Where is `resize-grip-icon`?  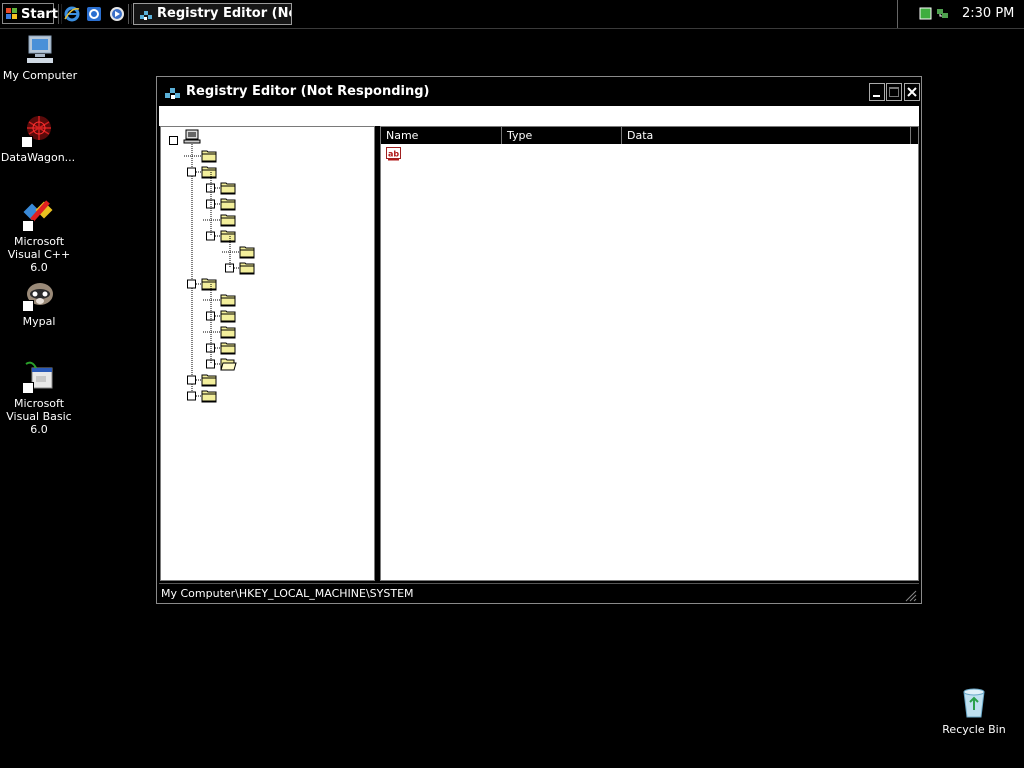
resize-grip-icon is located at coordinates (910, 595).